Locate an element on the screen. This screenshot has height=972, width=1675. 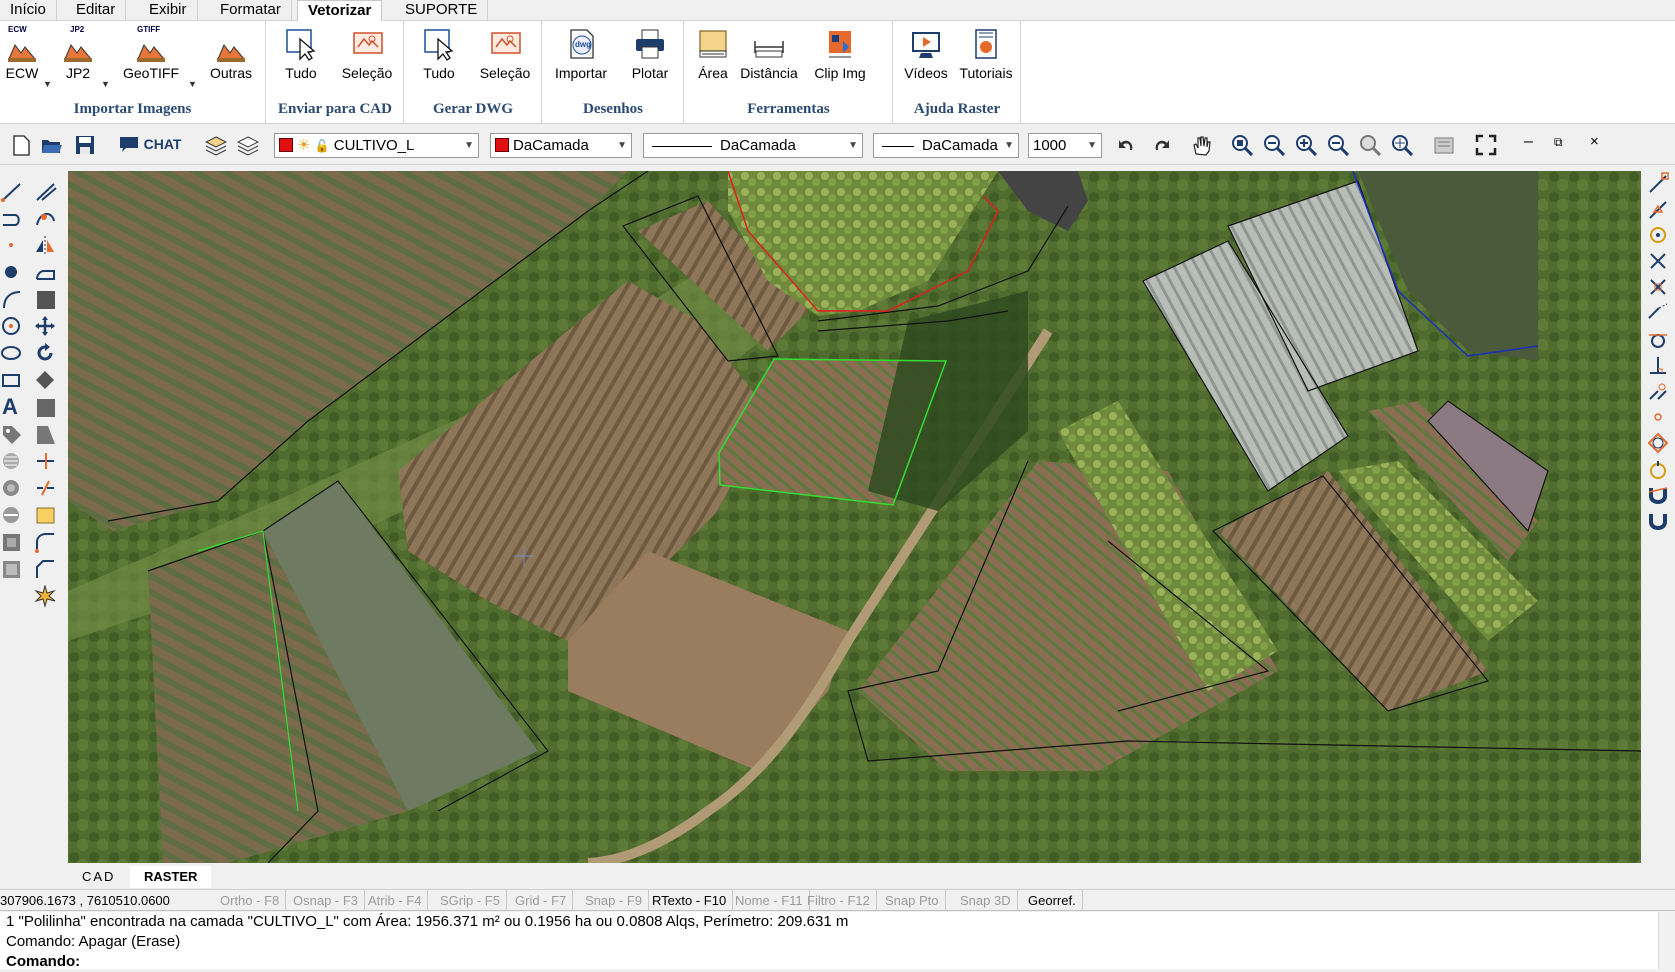
scale-select: 1000 ▼ is located at coordinates (1065, 145).